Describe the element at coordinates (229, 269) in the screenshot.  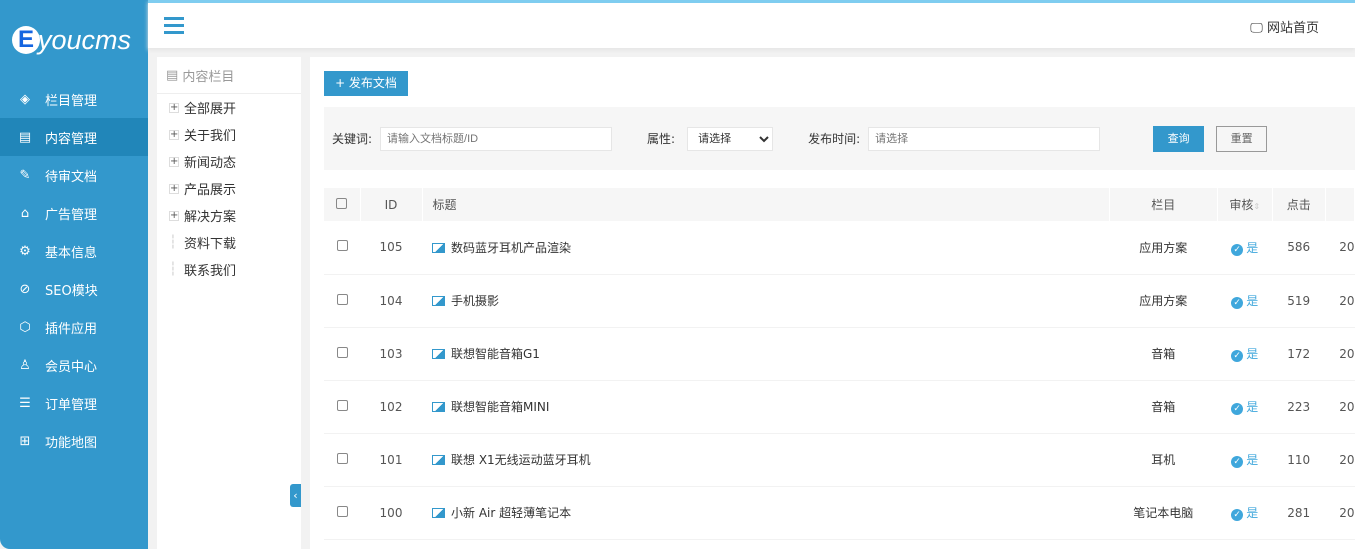
I see `tree-item: ┆ 联系我们` at that location.